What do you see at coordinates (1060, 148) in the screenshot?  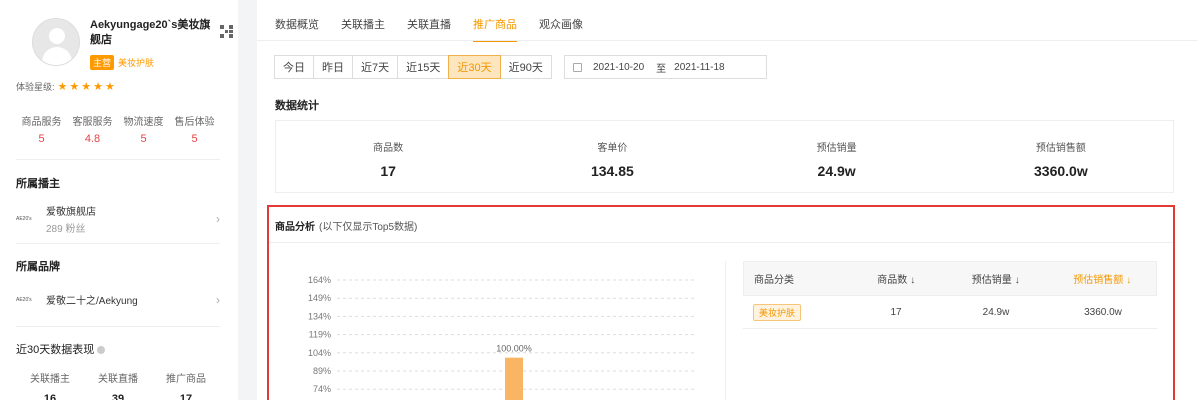 I see `stat-label: 预估销售额` at bounding box center [1060, 148].